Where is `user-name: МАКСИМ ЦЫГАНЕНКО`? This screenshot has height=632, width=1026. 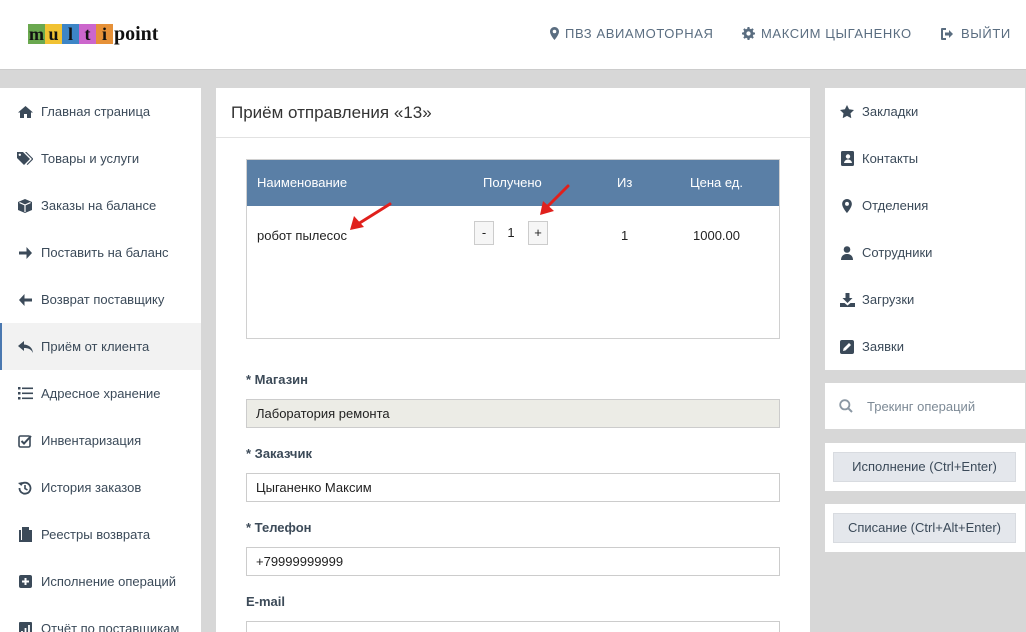 user-name: МАКСИМ ЦЫГАНЕНКО is located at coordinates (836, 33).